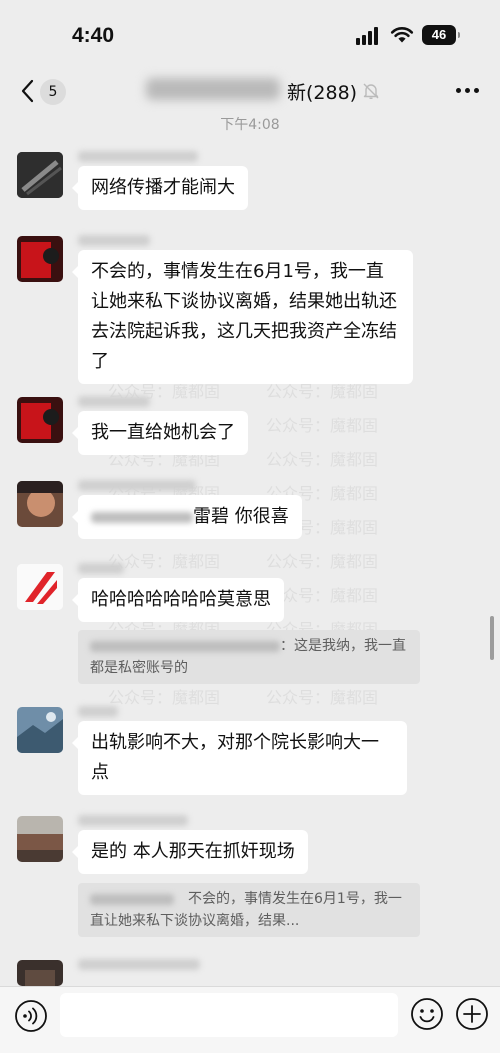 This screenshot has width=500, height=1053. I want to click on message-bubble: 是的 本人那天在抓奸现场, so click(190, 852).